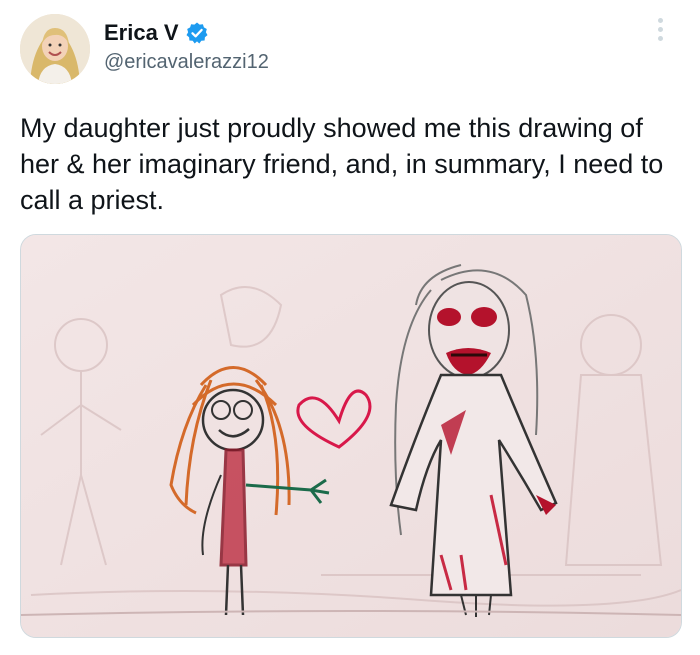 The width and height of the screenshot is (700, 655). I want to click on author-name: Erica V, so click(141, 33).